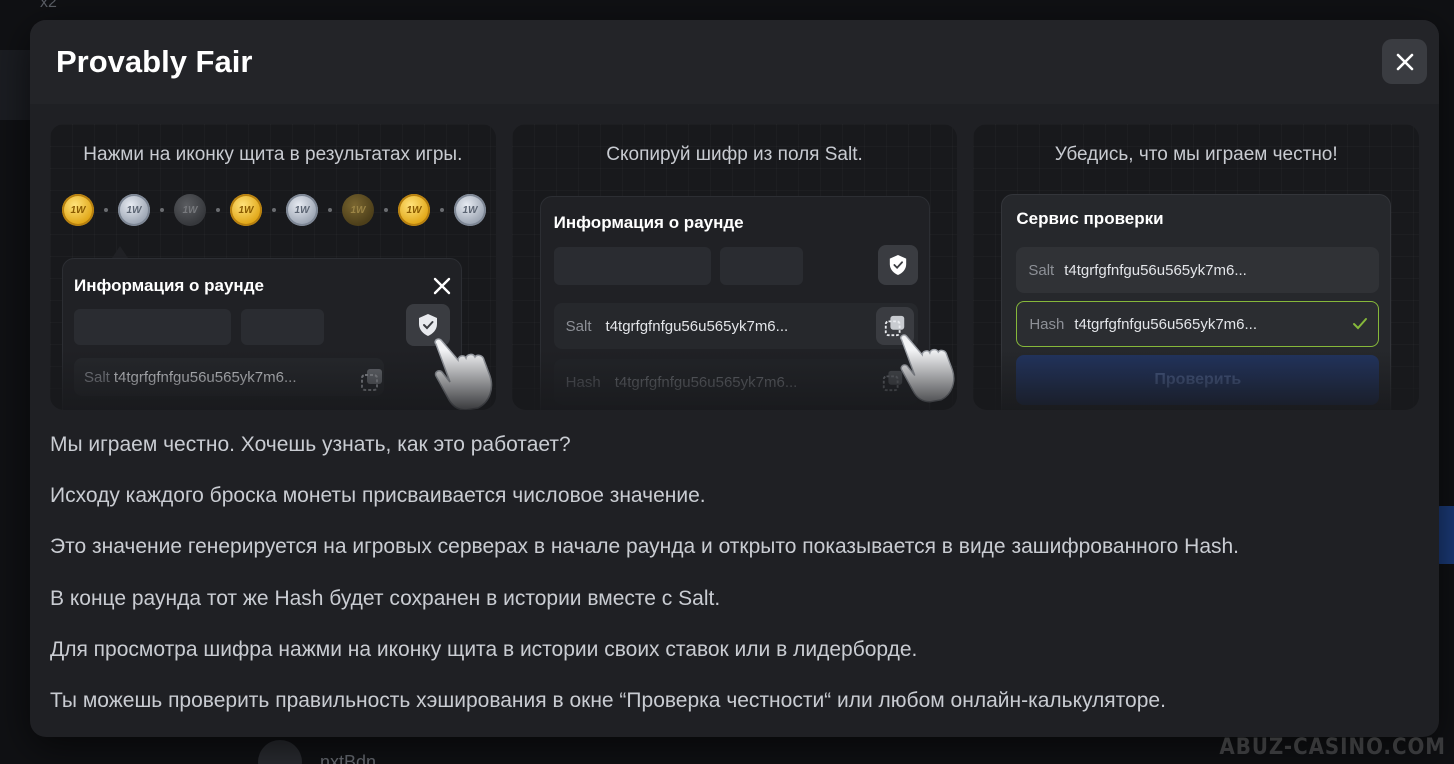 The height and width of the screenshot is (764, 1454). Describe the element at coordinates (348, 757) in the screenshot. I see `background-username: nxtBdn` at that location.